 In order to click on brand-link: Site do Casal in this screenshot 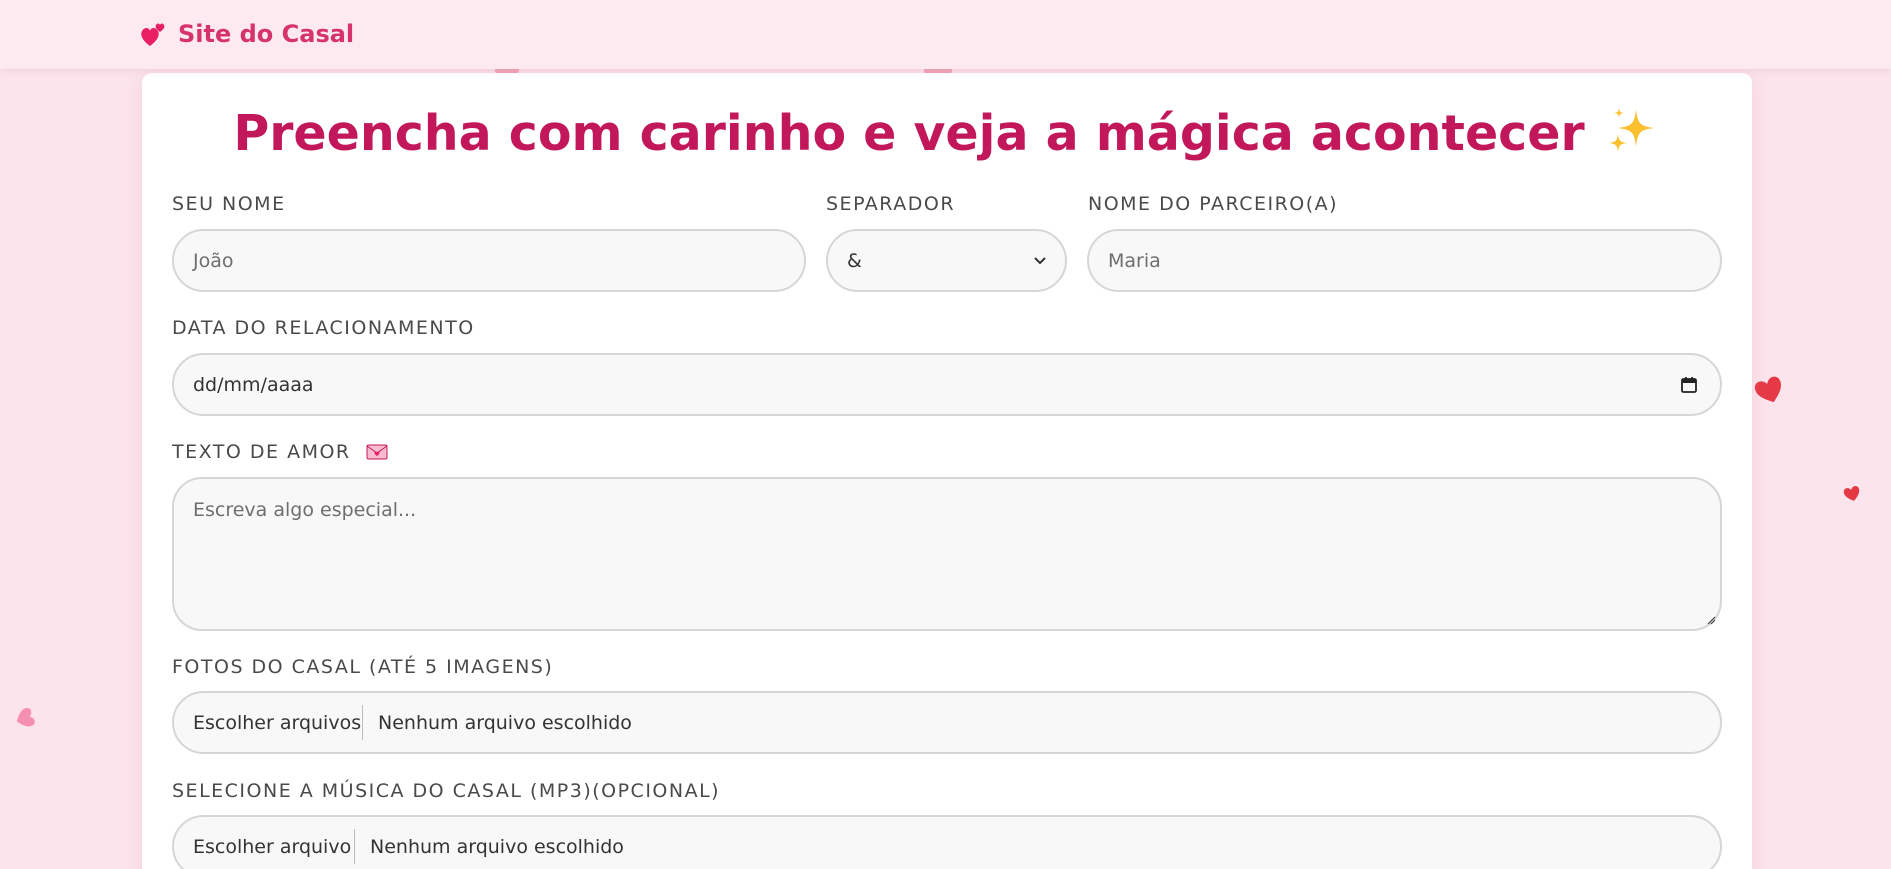, I will do `click(246, 34)`.